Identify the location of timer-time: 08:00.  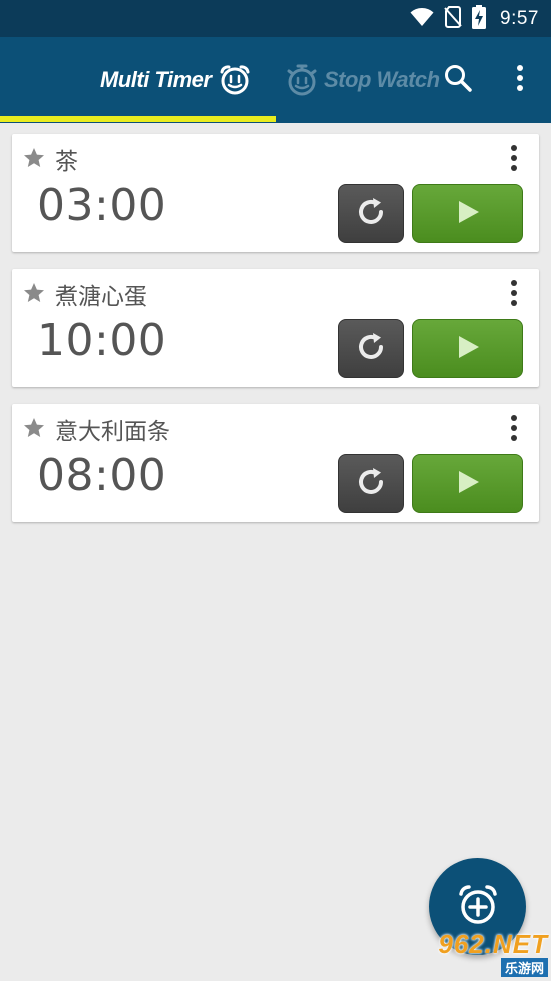
(102, 475).